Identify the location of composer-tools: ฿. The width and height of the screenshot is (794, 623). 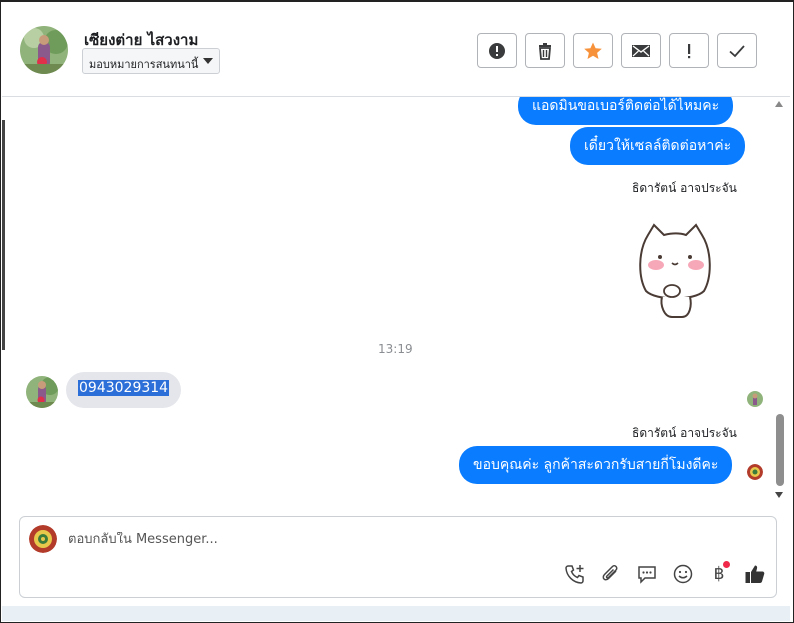
(665, 573).